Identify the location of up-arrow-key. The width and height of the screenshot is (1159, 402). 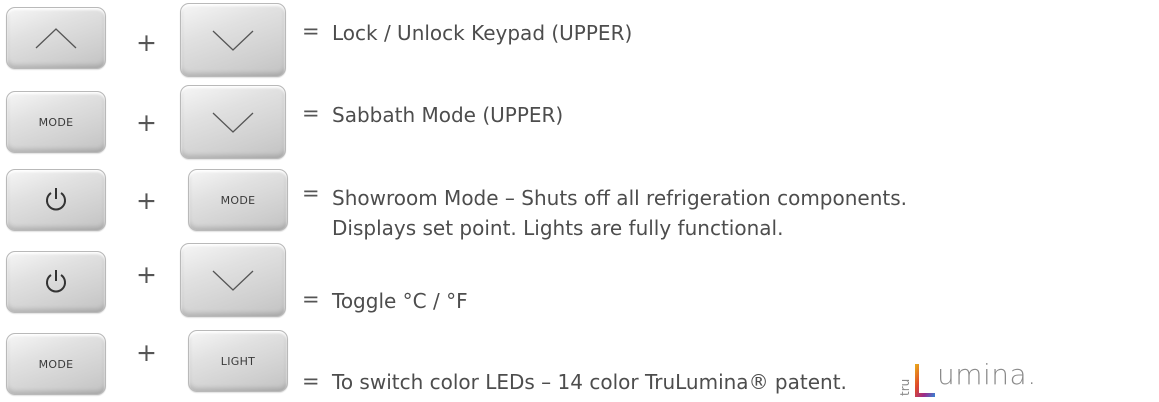
(56, 38).